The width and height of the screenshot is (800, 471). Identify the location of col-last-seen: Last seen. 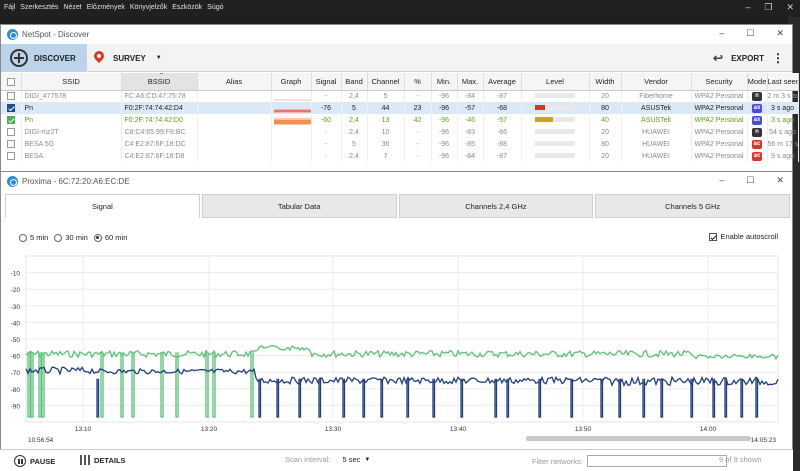
(783, 82).